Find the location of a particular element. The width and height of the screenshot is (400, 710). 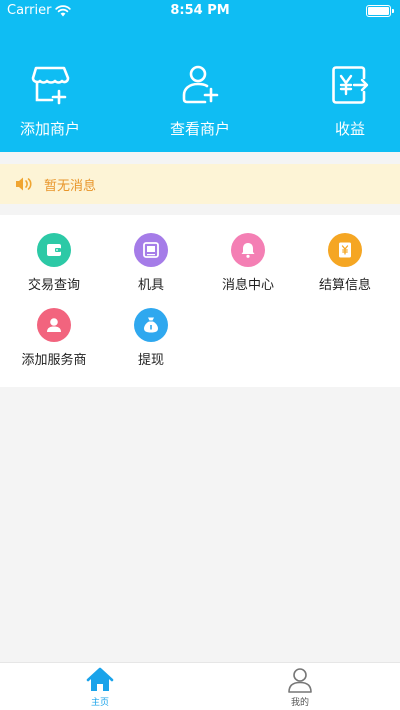

tab-profile-label: 我的 is located at coordinates (299, 703).